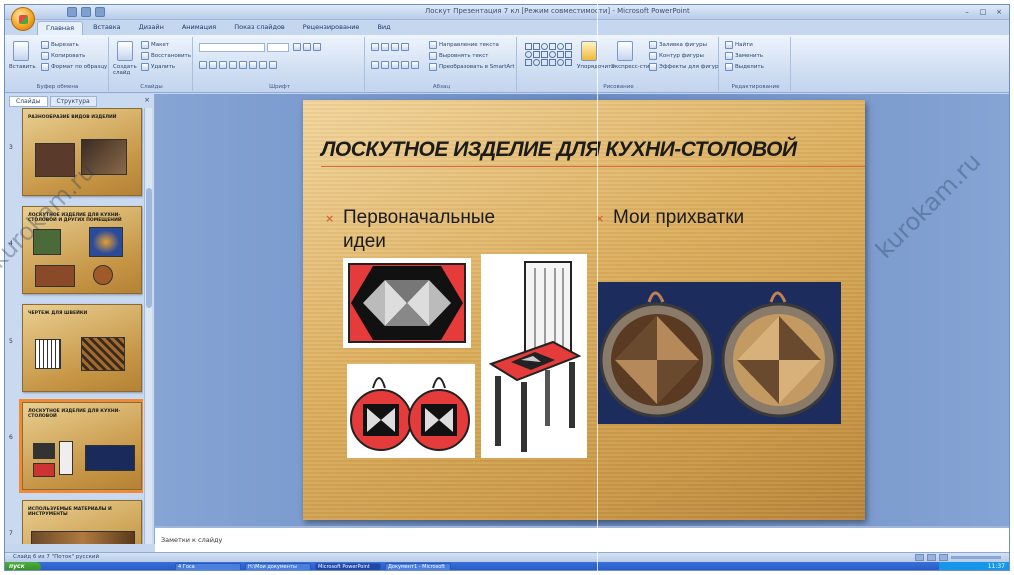  I want to click on maximize-button: □, so click(983, 12).